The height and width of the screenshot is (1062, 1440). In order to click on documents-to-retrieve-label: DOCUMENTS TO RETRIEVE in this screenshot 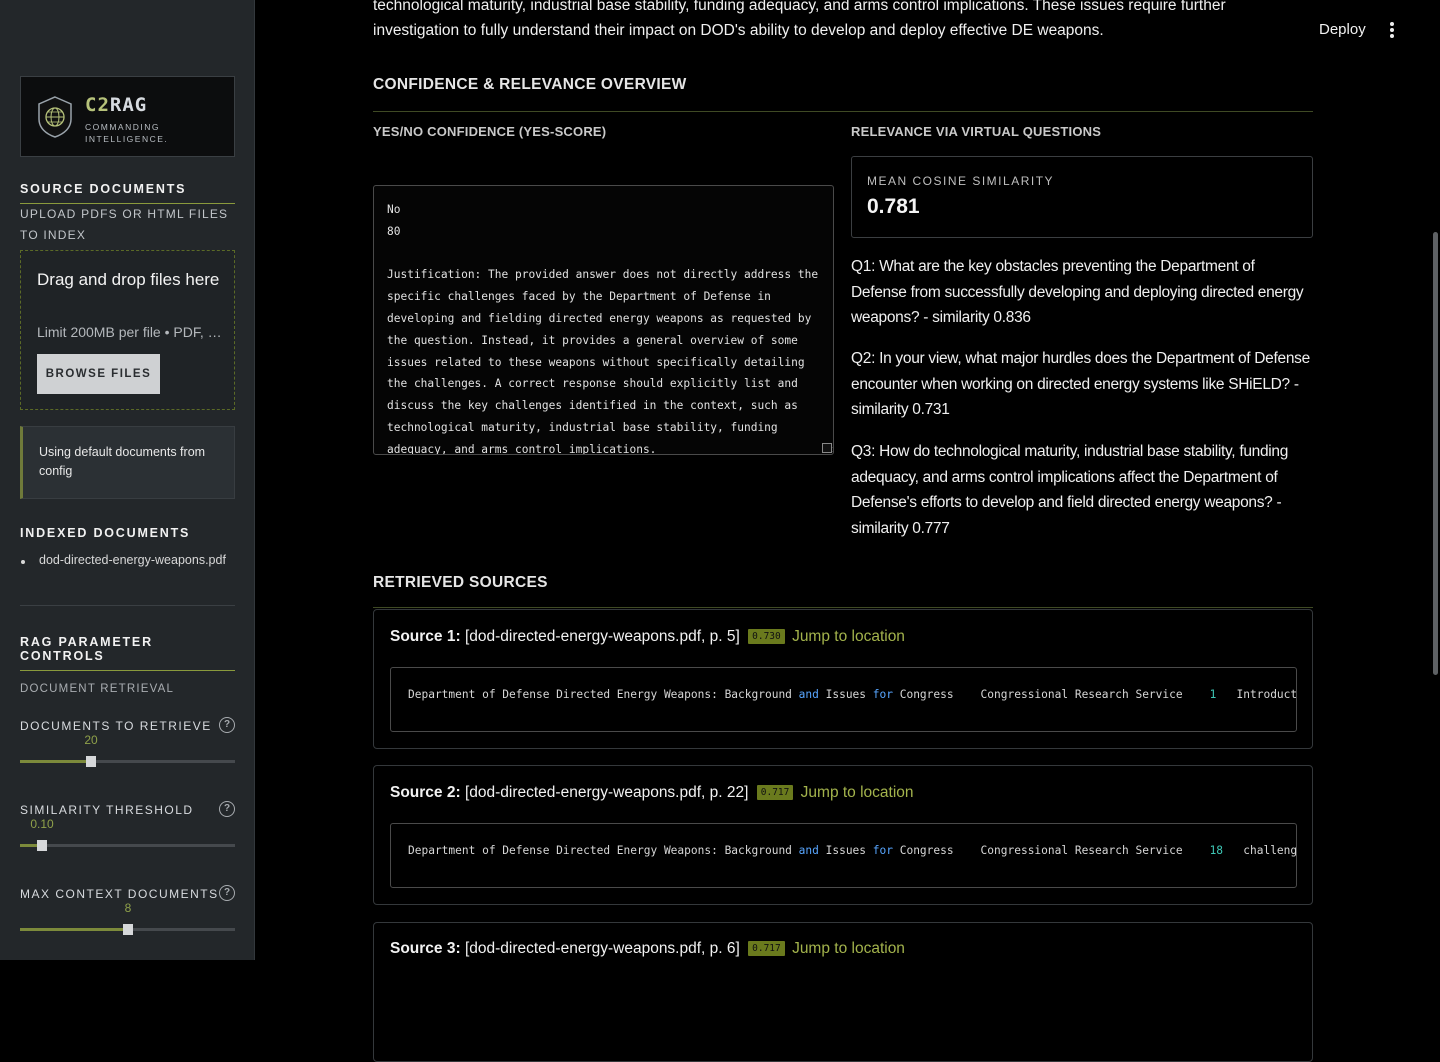, I will do `click(116, 726)`.